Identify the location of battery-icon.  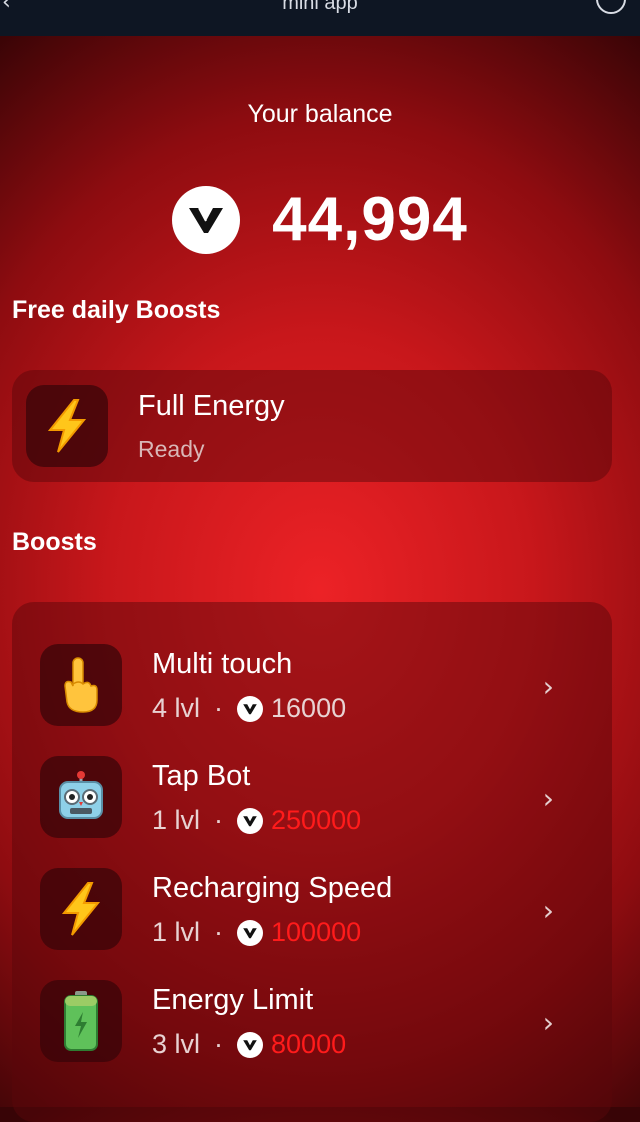
(81, 1021).